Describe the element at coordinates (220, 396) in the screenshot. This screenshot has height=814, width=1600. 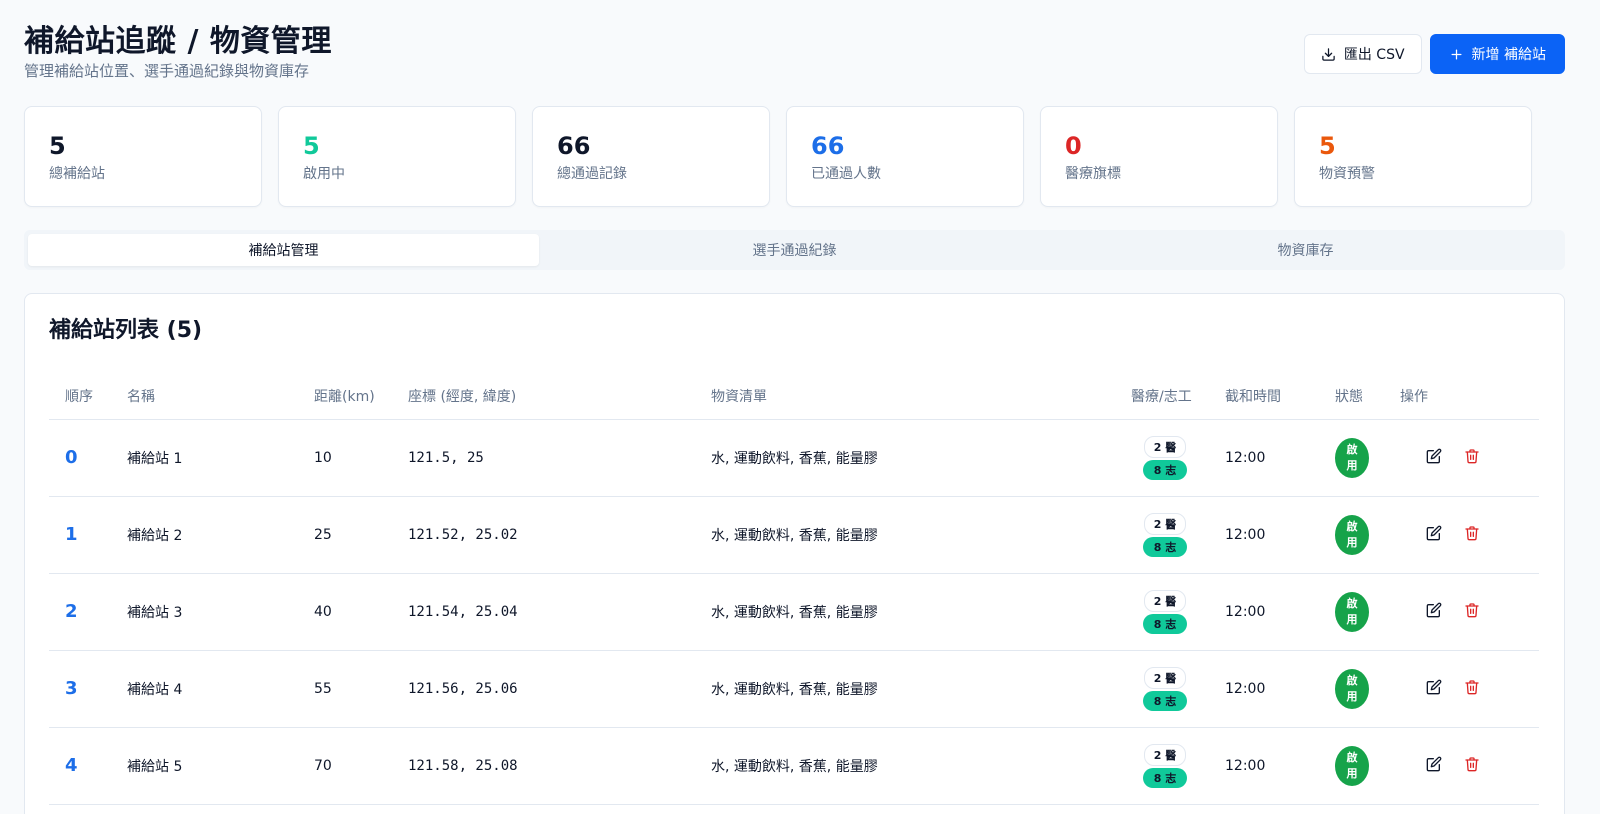
I see `table-header-cell: 名稱` at that location.